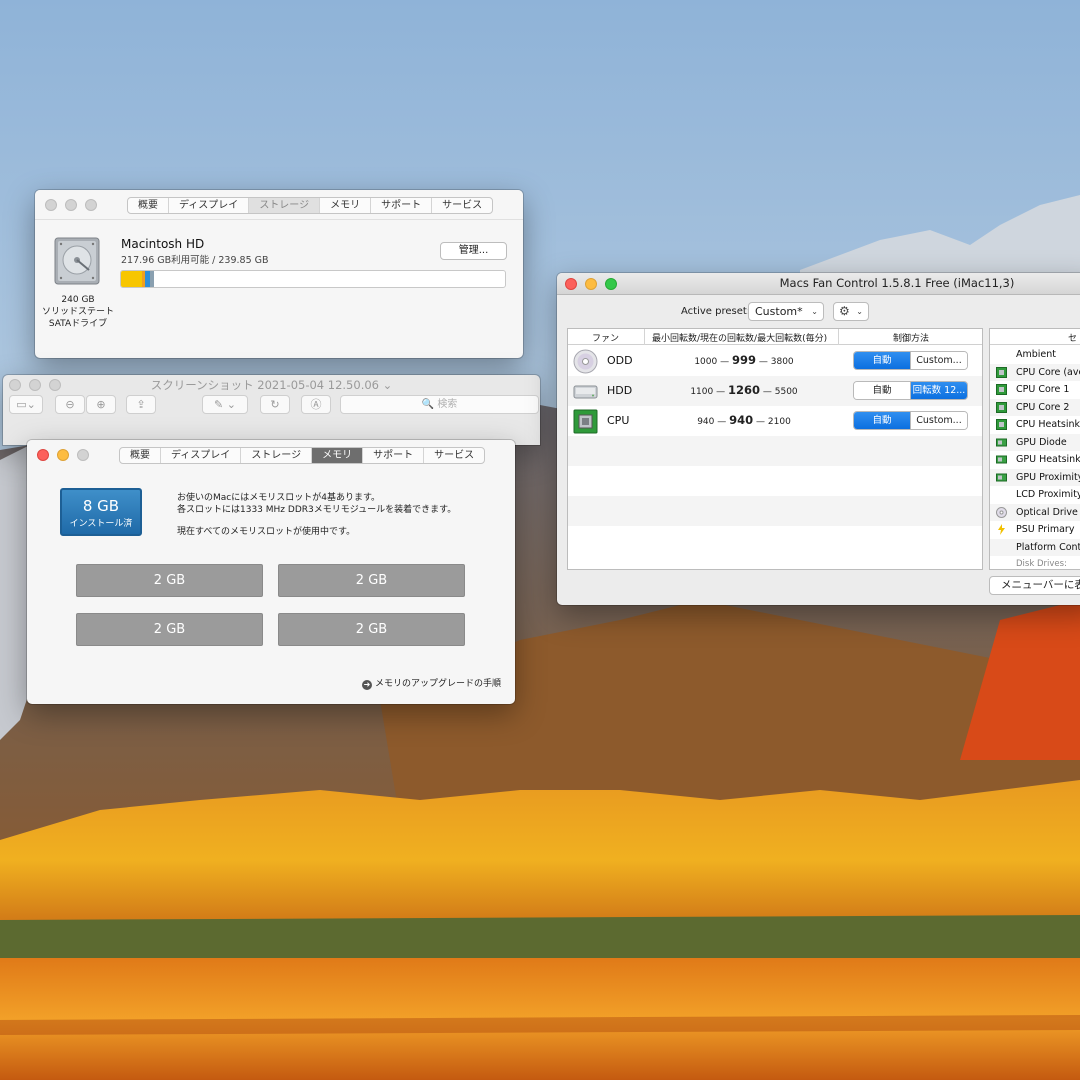  I want to click on sensor-label: GPU Diode, so click(1041, 442).